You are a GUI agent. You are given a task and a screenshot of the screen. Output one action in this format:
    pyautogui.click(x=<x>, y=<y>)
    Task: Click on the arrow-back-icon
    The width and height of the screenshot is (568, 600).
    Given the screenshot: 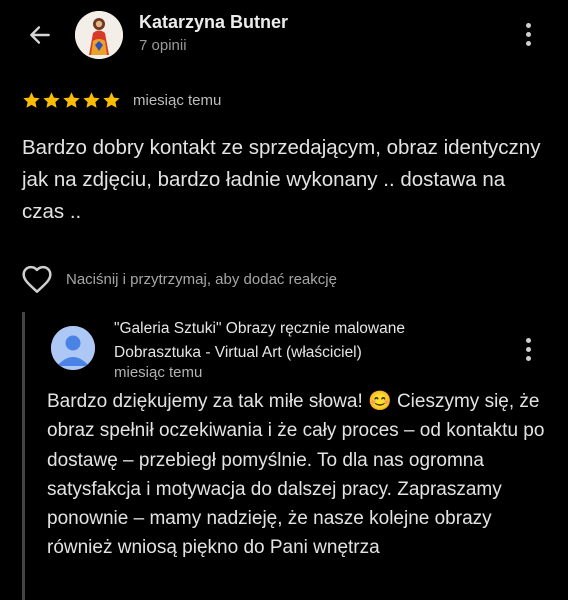 What is the action you would take?
    pyautogui.click(x=40, y=35)
    